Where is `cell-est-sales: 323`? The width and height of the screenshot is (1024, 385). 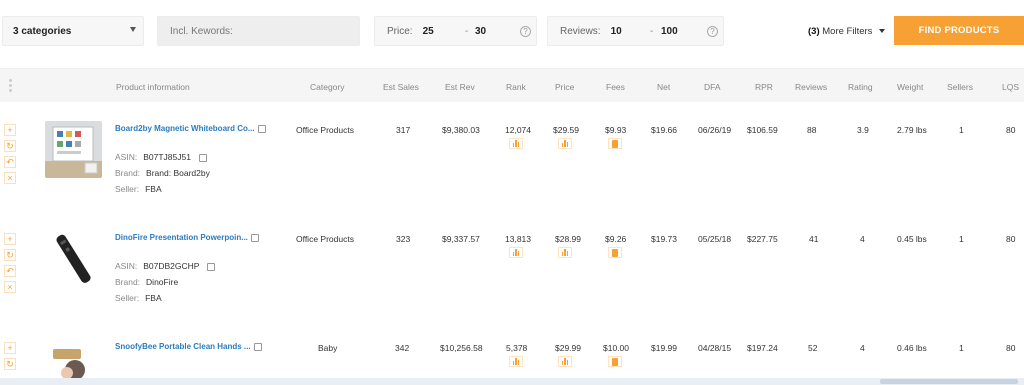 cell-est-sales: 323 is located at coordinates (403, 239).